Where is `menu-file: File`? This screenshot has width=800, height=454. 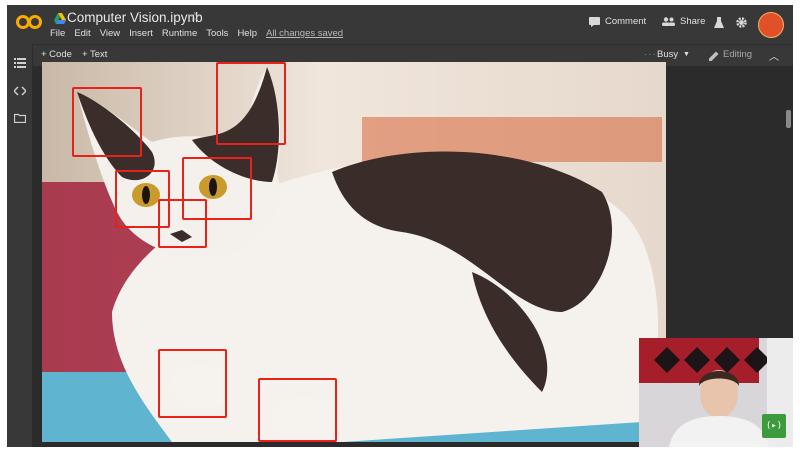 menu-file: File is located at coordinates (57, 33).